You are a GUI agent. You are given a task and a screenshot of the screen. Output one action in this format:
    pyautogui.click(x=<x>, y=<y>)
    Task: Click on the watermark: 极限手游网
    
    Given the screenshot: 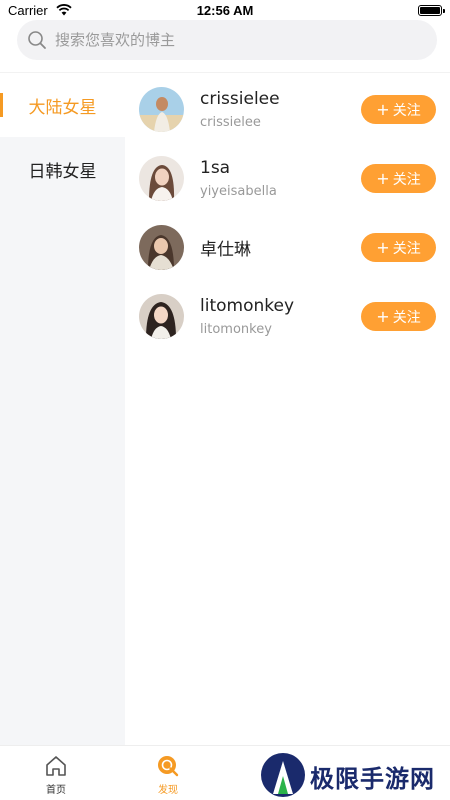 What is the action you would take?
    pyautogui.click(x=353, y=775)
    